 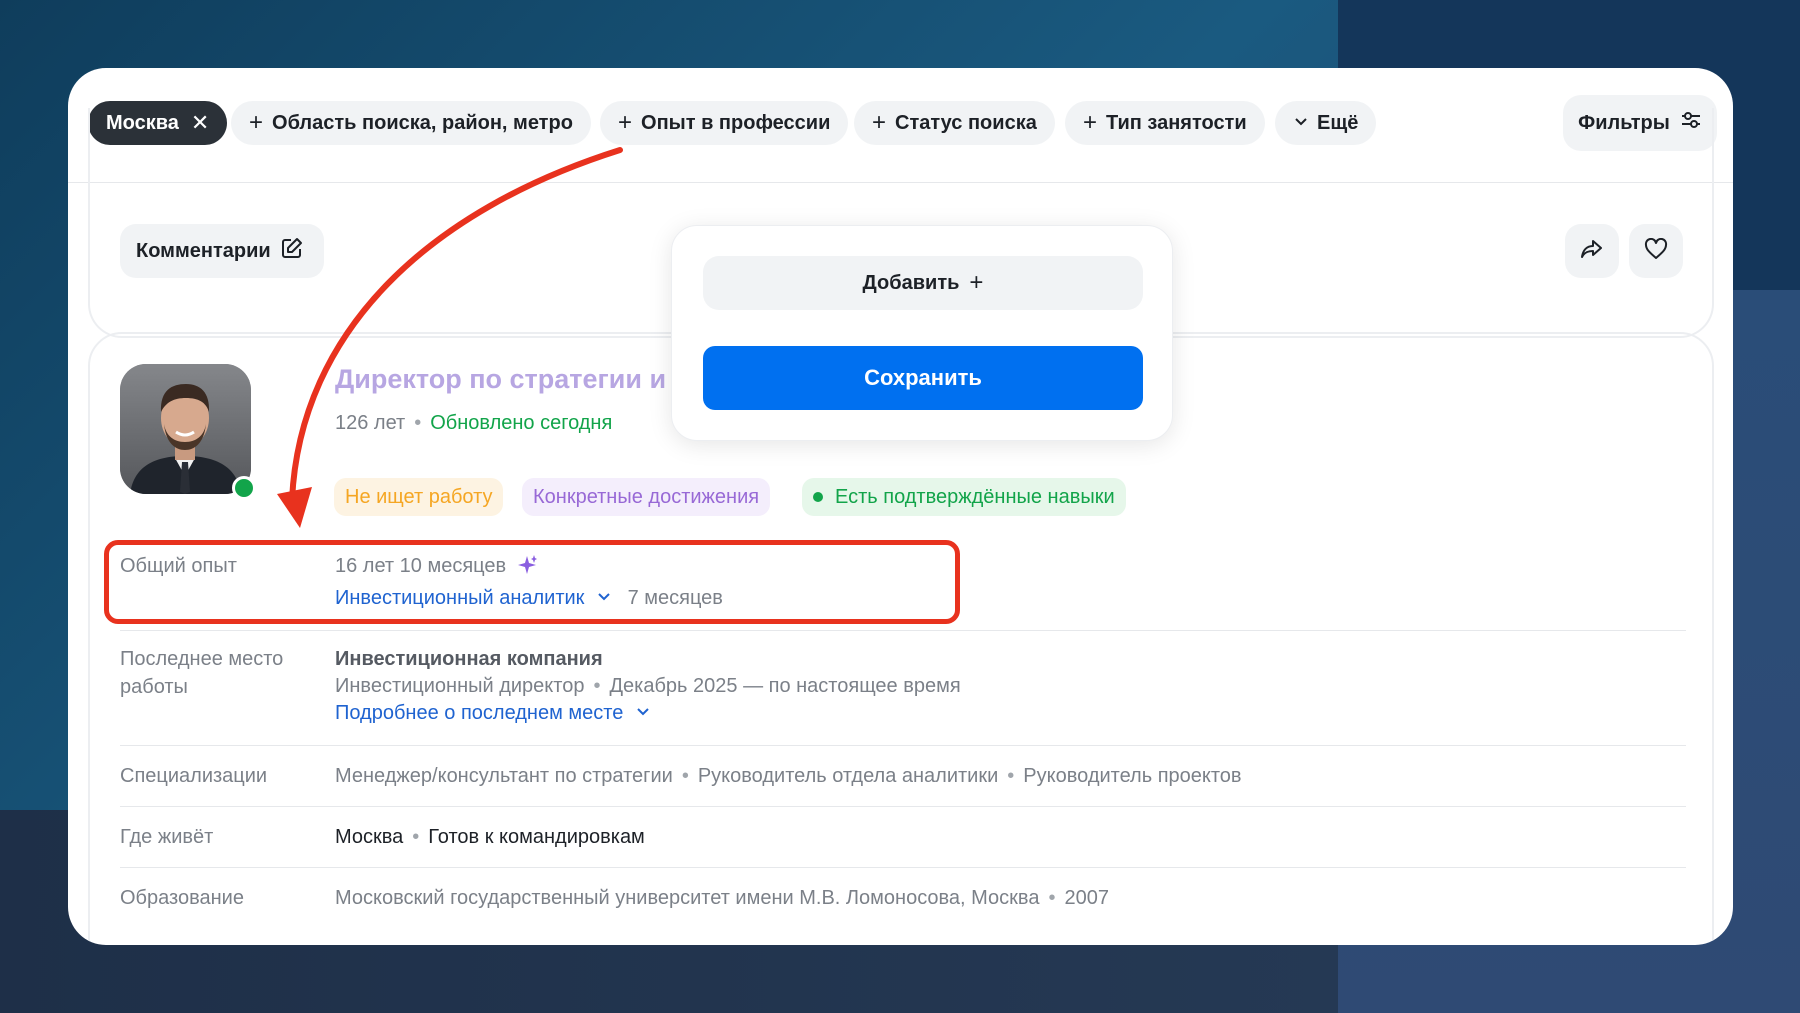 I want to click on period-text: Декабрь 2025 — по настоящее время, so click(x=785, y=686).